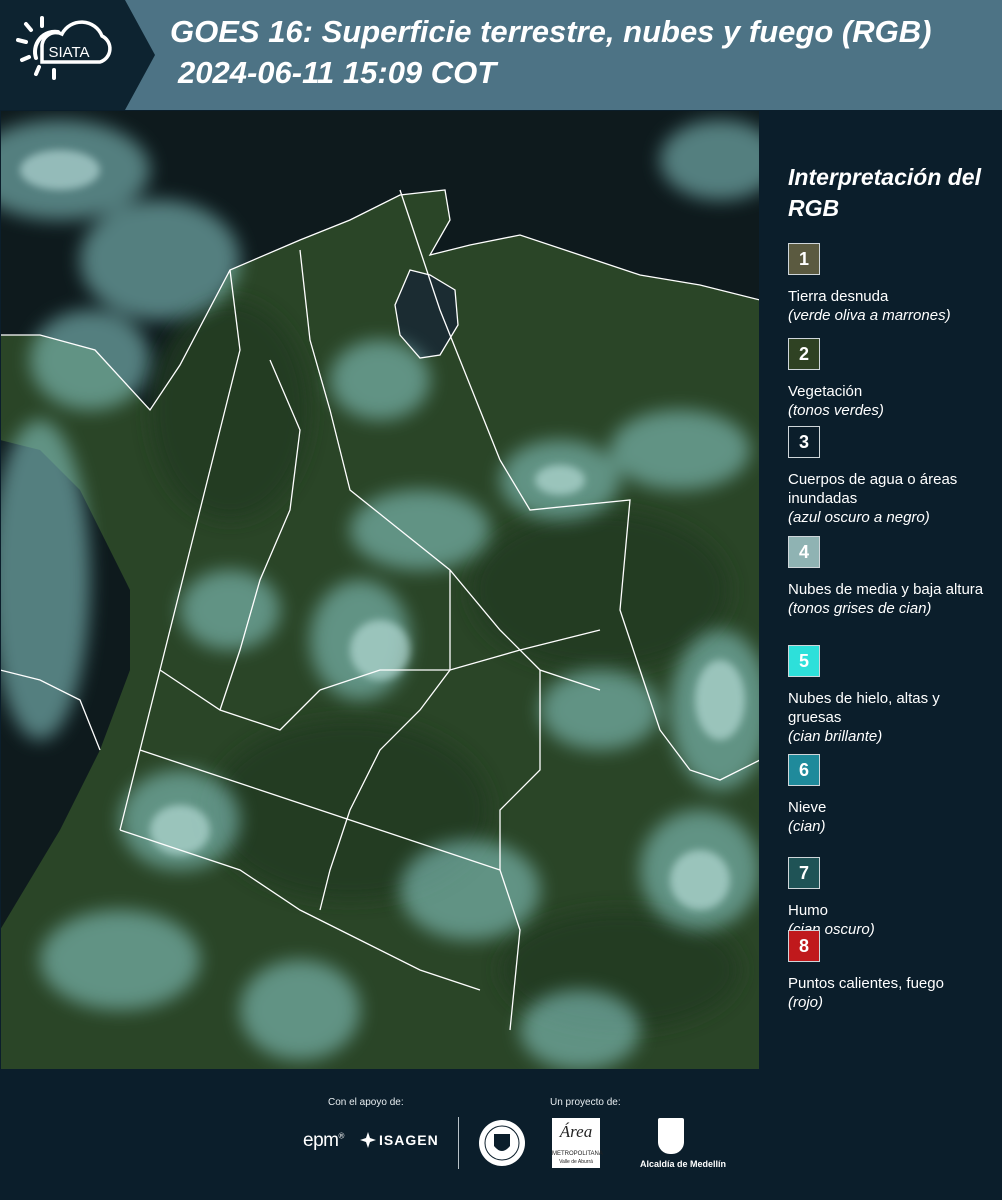 This screenshot has width=1002, height=1200. Describe the element at coordinates (888, 379) in the screenshot. I see `legend-item: 2 Vegetación (tonos verdes)` at that location.